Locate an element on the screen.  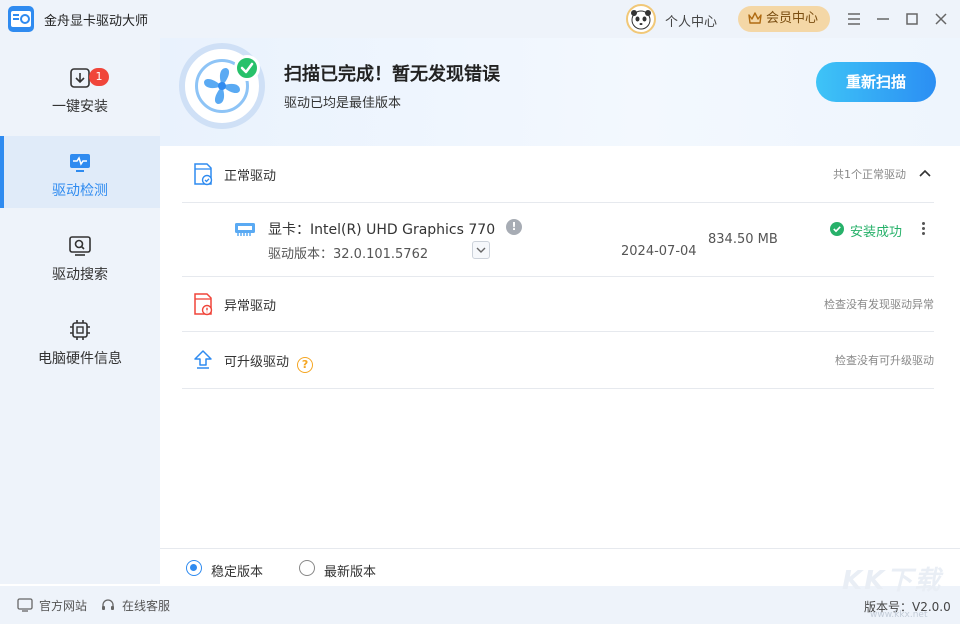
document-warning-icon is located at coordinates (203, 304).